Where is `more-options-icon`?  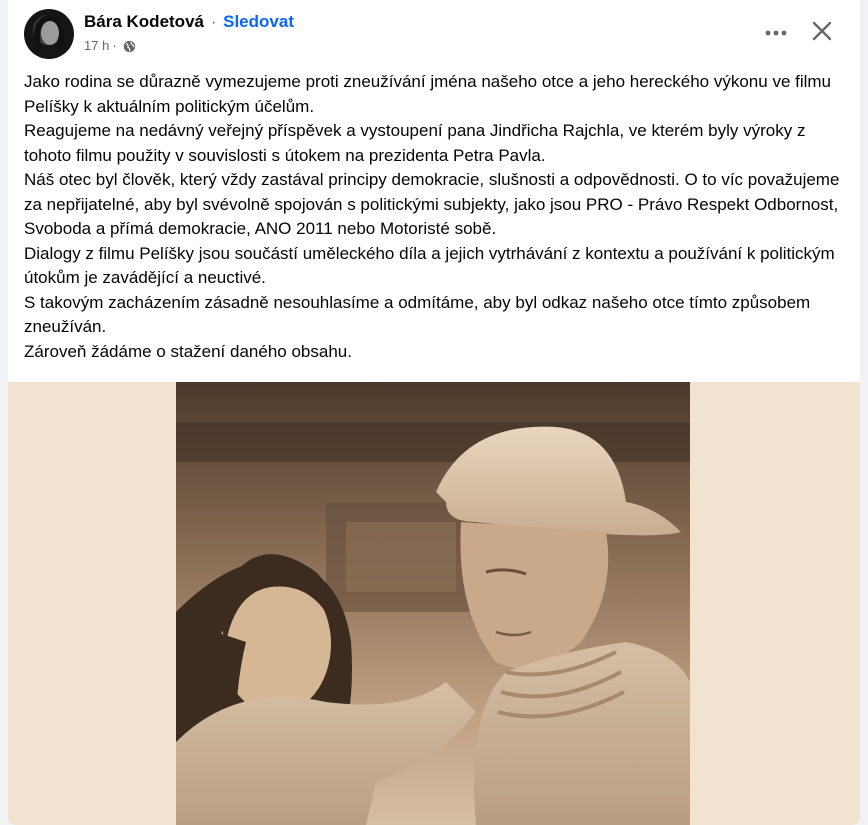
more-options-icon is located at coordinates (776, 33).